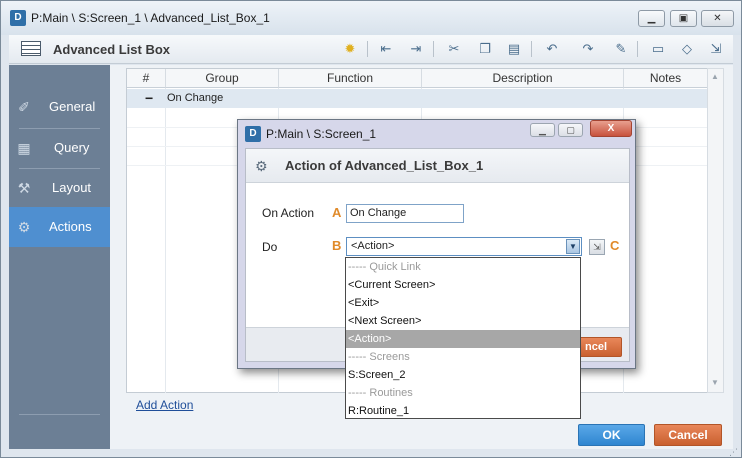  Describe the element at coordinates (552, 49) in the screenshot. I see `undo-icon: ↶` at that location.